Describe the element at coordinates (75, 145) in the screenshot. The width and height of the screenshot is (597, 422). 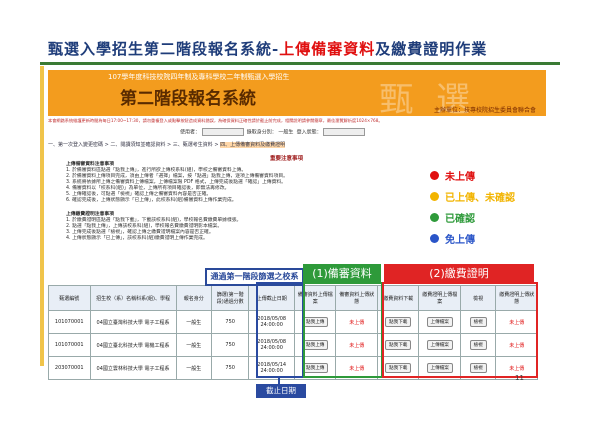
I see `step-1: 一、第一次登入變更密碼` at that location.